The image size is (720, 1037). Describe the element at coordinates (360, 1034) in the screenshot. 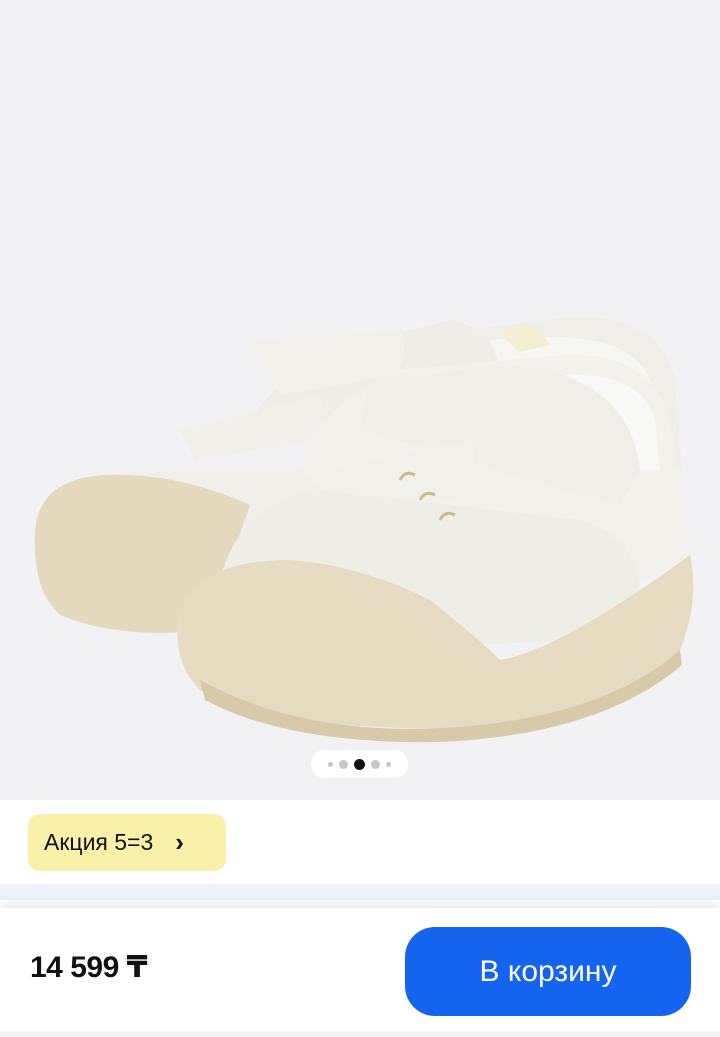

I see `home-indicator` at that location.